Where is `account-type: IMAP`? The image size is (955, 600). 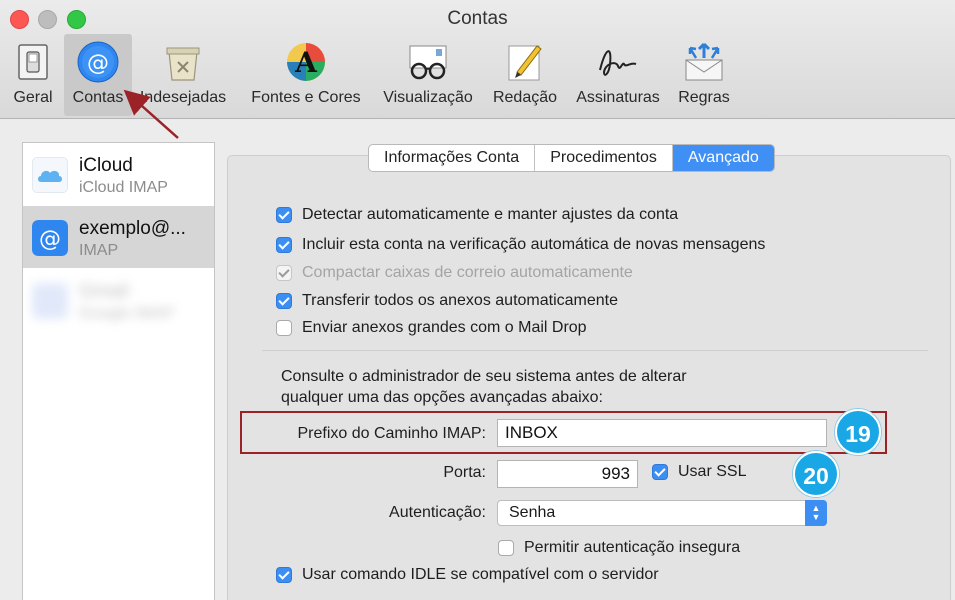 account-type: IMAP is located at coordinates (99, 250).